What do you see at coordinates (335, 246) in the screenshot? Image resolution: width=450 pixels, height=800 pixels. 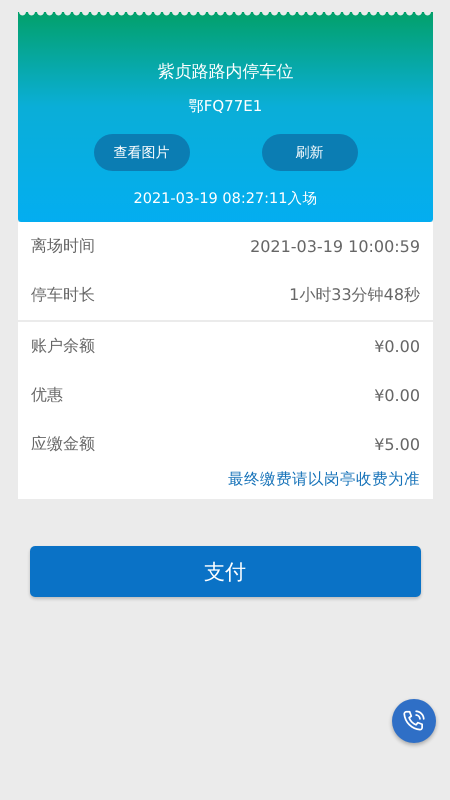 I see `row-value: 2021-03-19 10:00:59` at bounding box center [335, 246].